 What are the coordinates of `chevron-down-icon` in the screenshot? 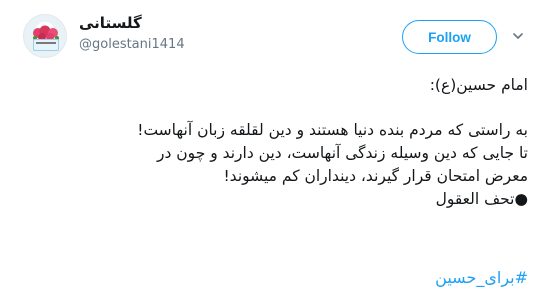 It's located at (518, 36).